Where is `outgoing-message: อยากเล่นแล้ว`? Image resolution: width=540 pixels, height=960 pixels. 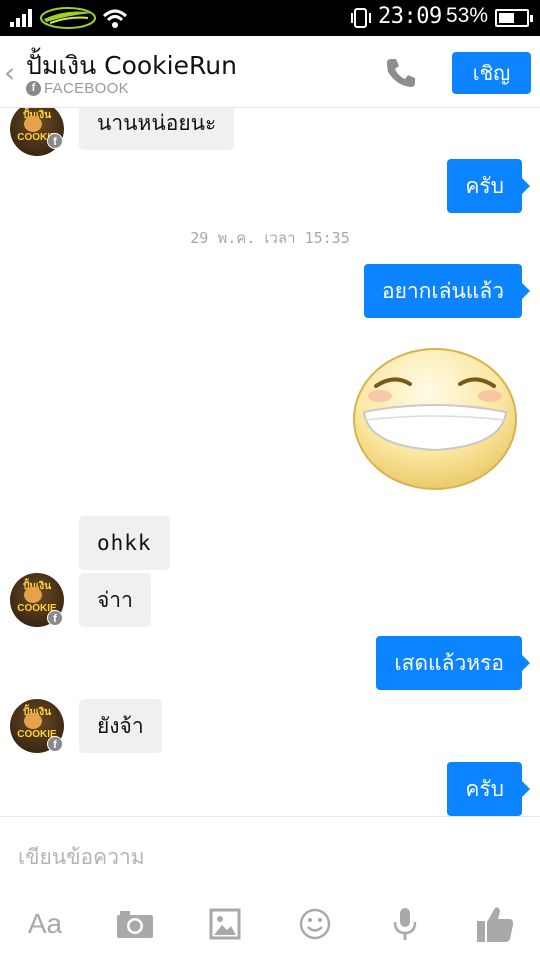 outgoing-message: อยากเล่นแล้ว is located at coordinates (447, 291).